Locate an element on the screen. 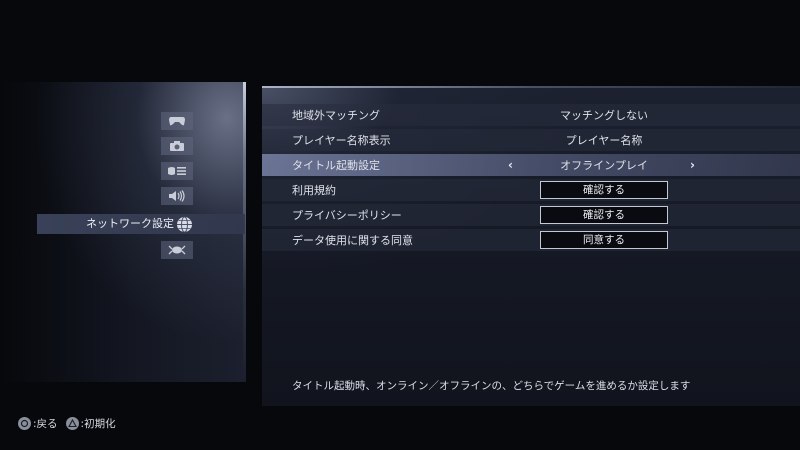  camera-icon is located at coordinates (177, 146).